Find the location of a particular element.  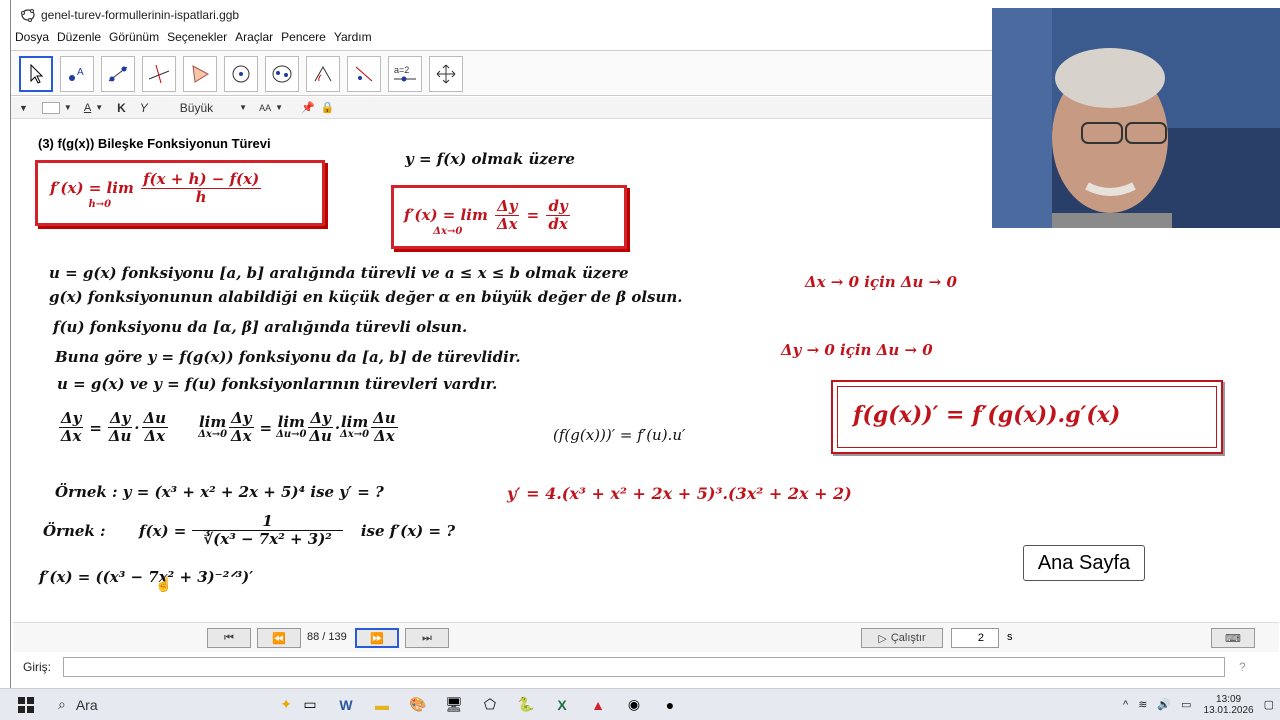

def2-sub: Δx→0 is located at coordinates (448, 231).